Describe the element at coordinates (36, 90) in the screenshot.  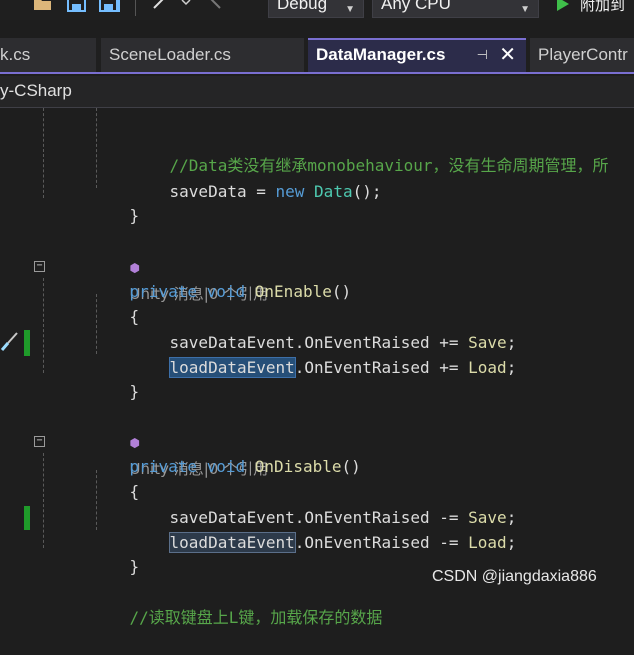
I see `project-name: y-CSharp` at that location.